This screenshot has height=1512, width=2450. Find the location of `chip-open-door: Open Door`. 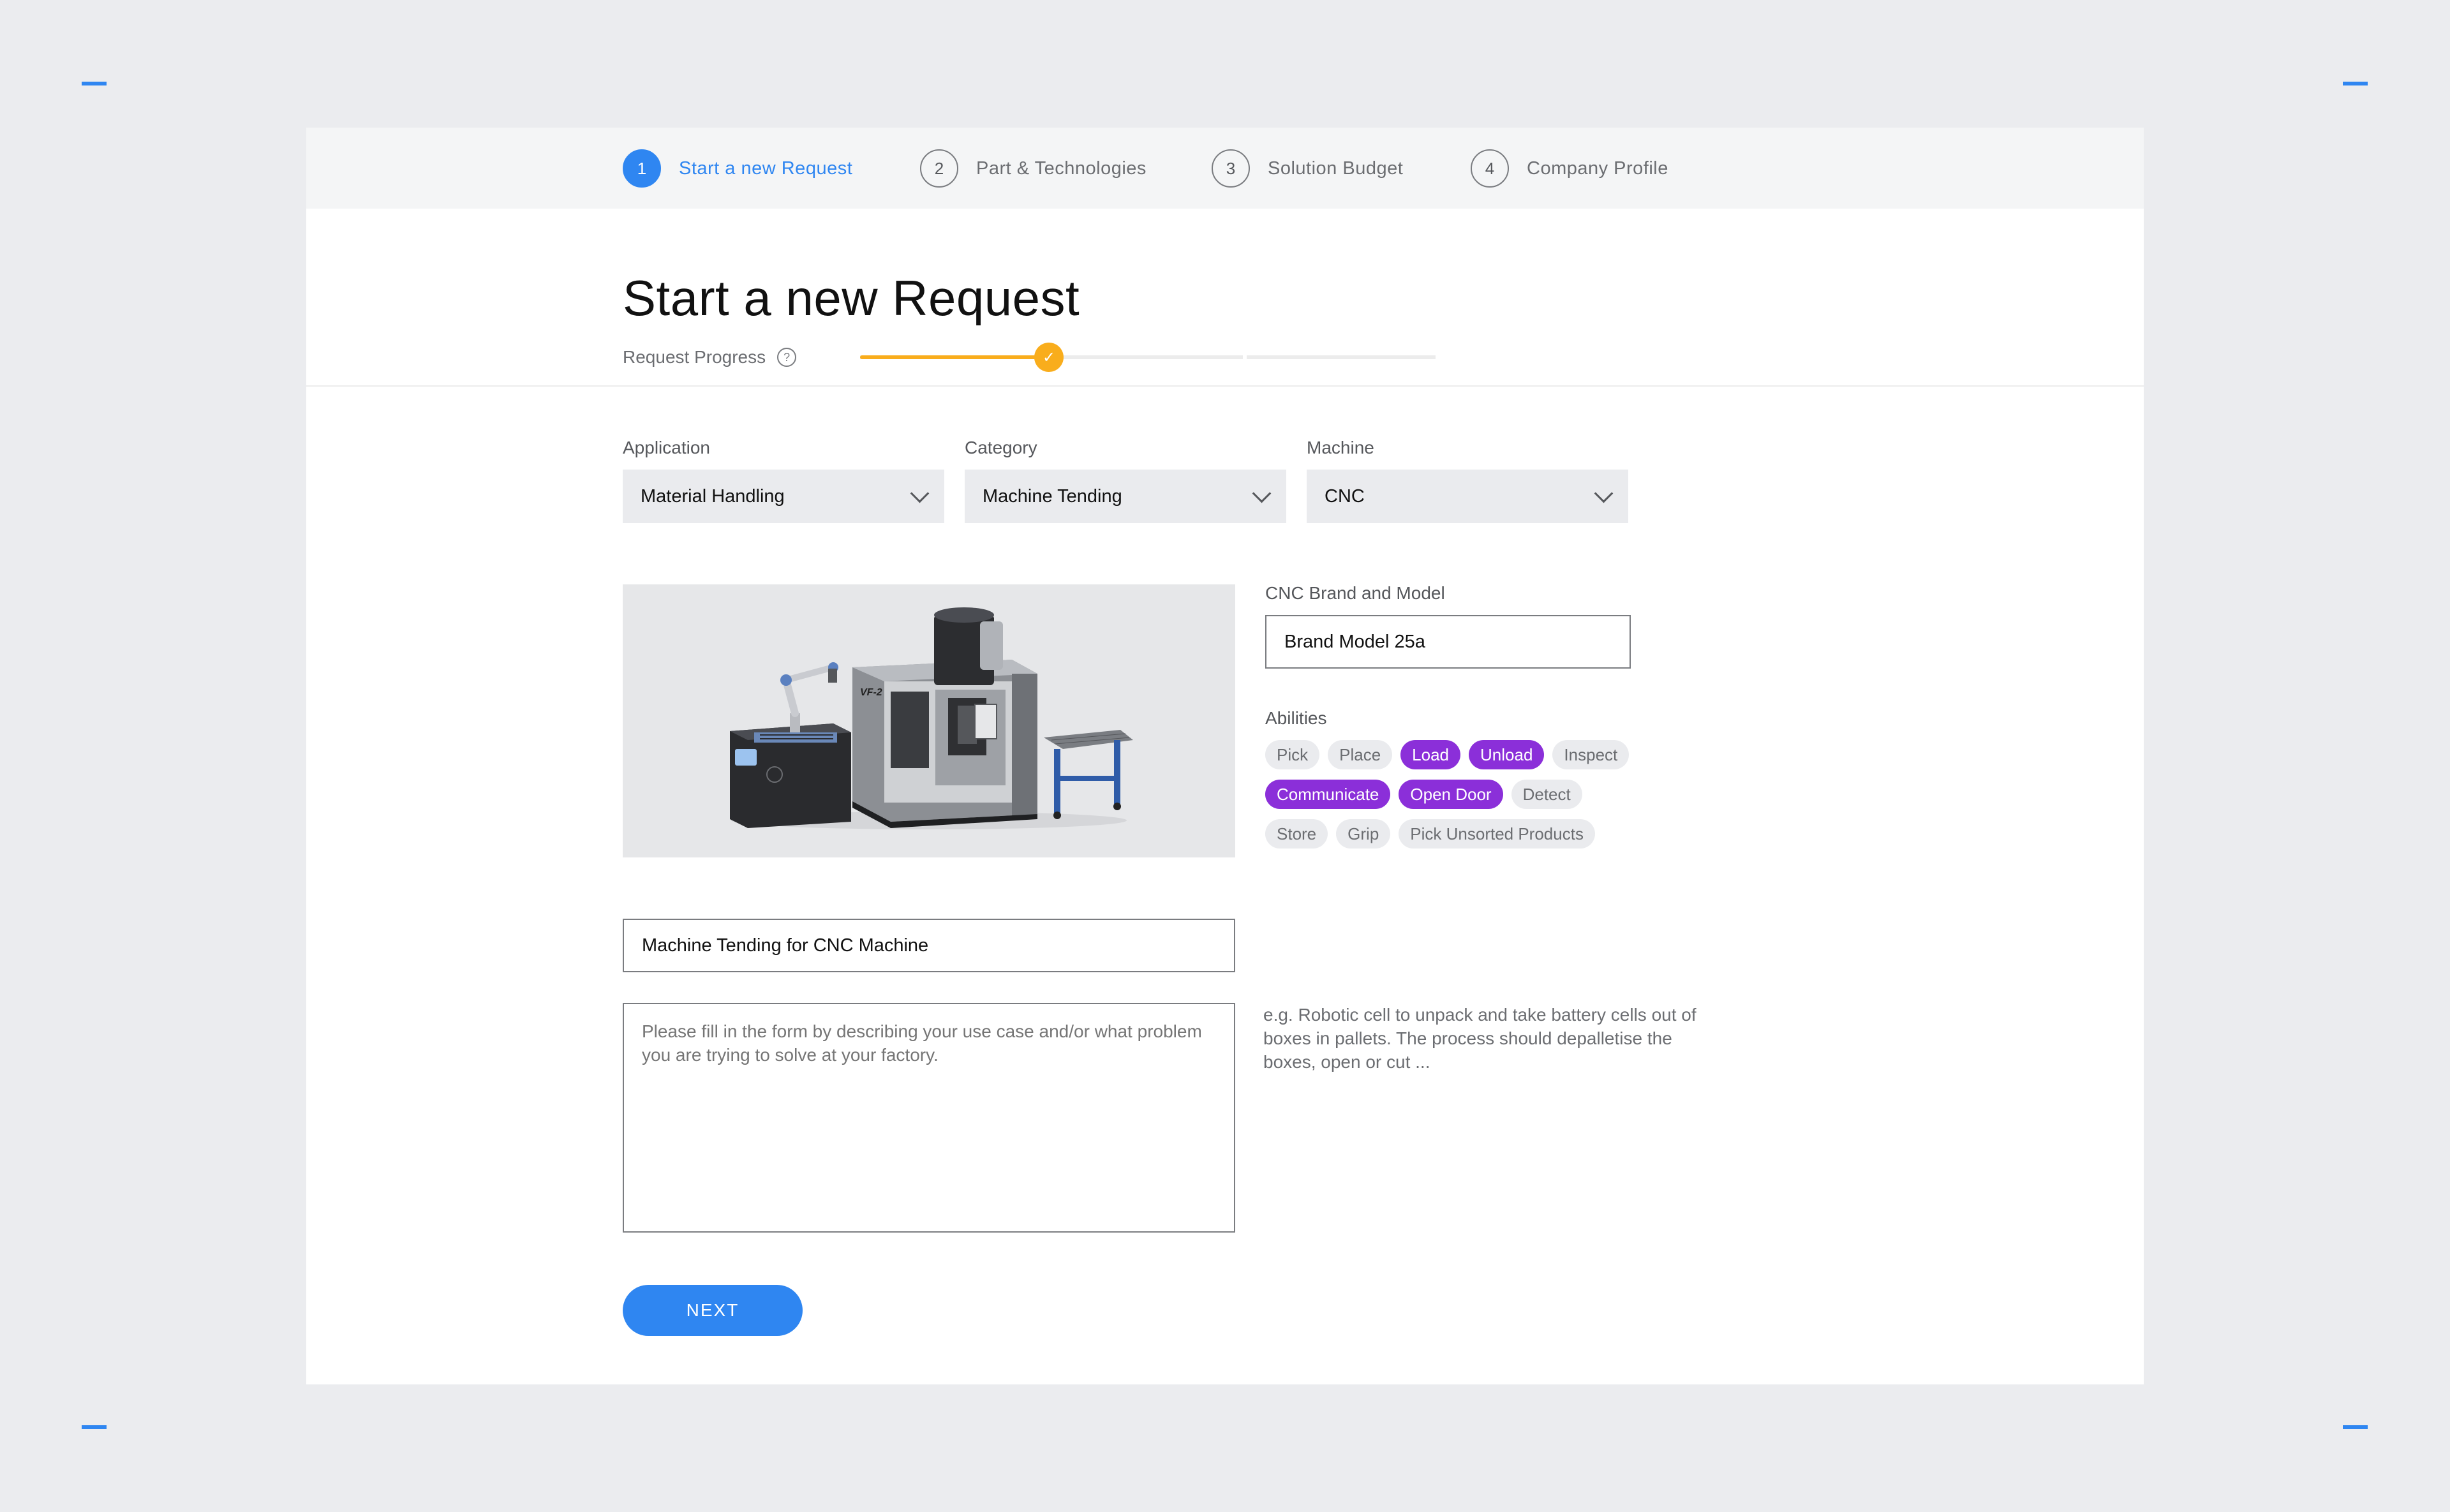

chip-open-door: Open Door is located at coordinates (1451, 794).